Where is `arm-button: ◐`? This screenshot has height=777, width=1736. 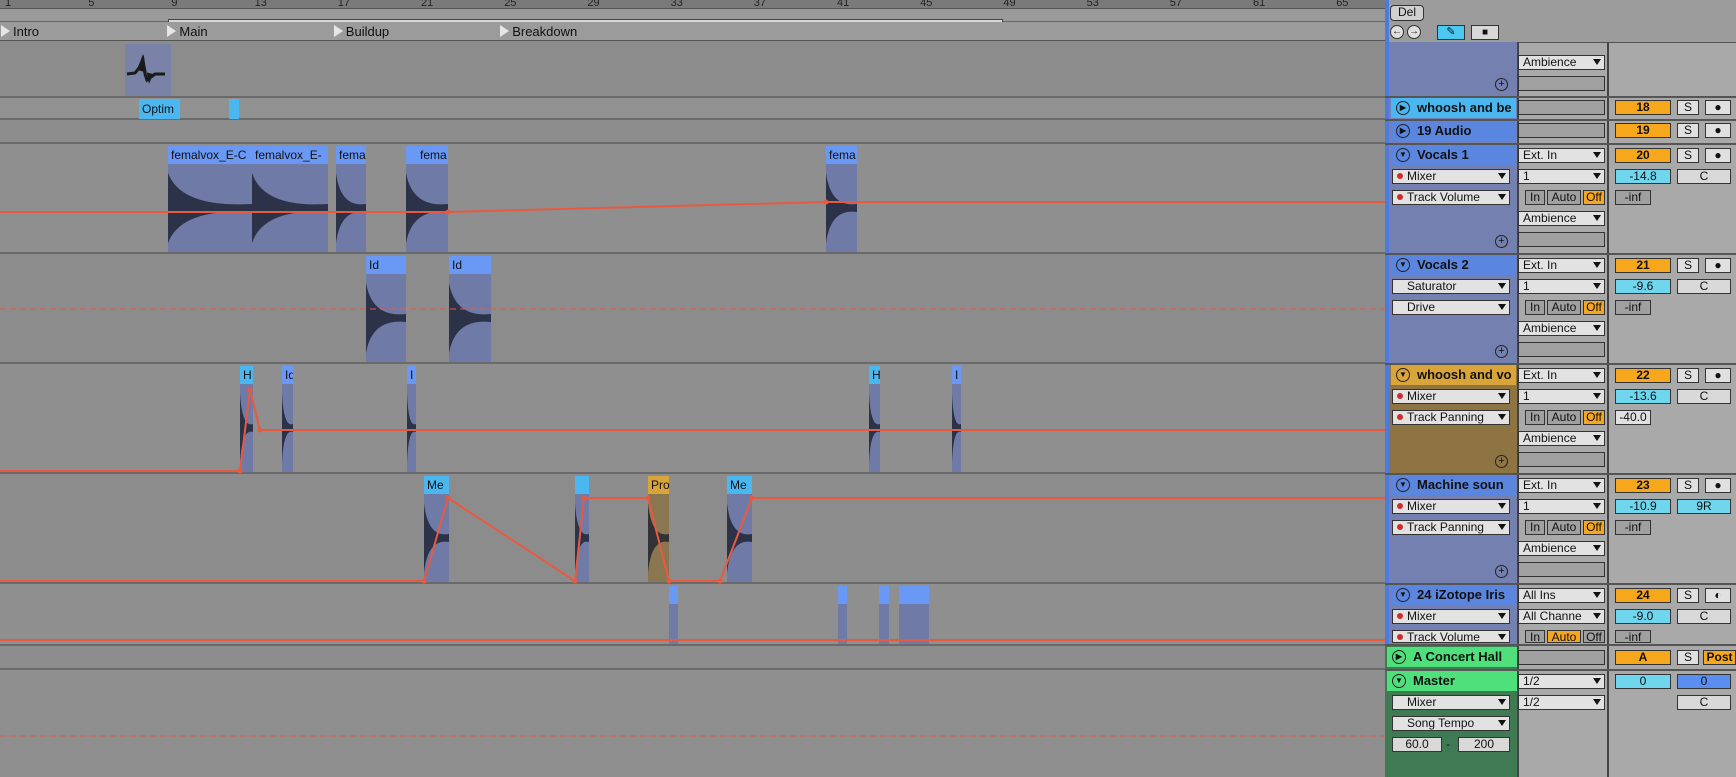 arm-button: ◐ is located at coordinates (1718, 595).